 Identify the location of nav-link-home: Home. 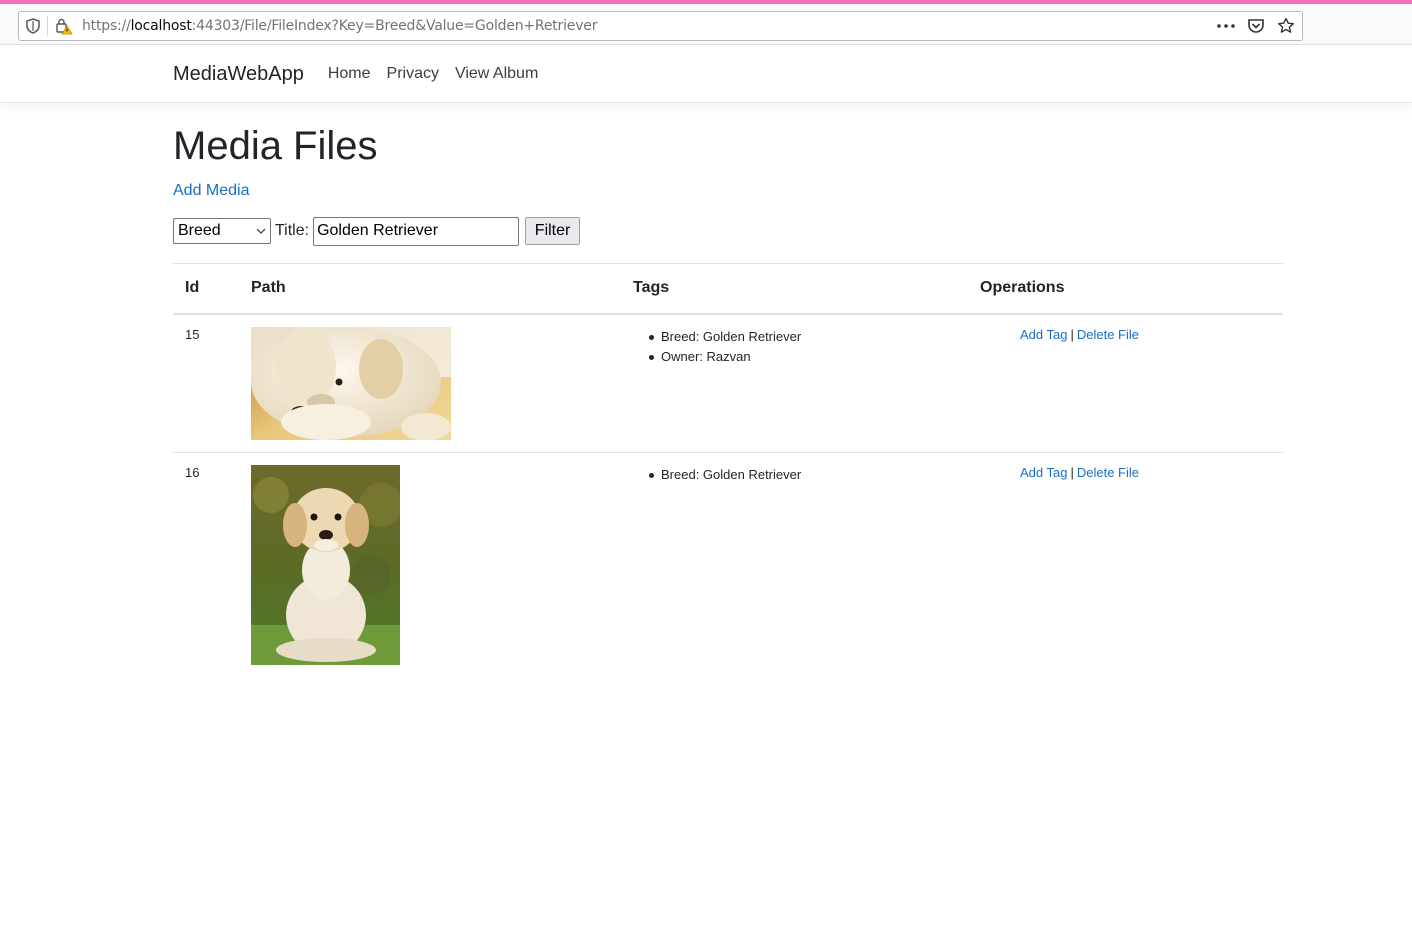
(349, 74).